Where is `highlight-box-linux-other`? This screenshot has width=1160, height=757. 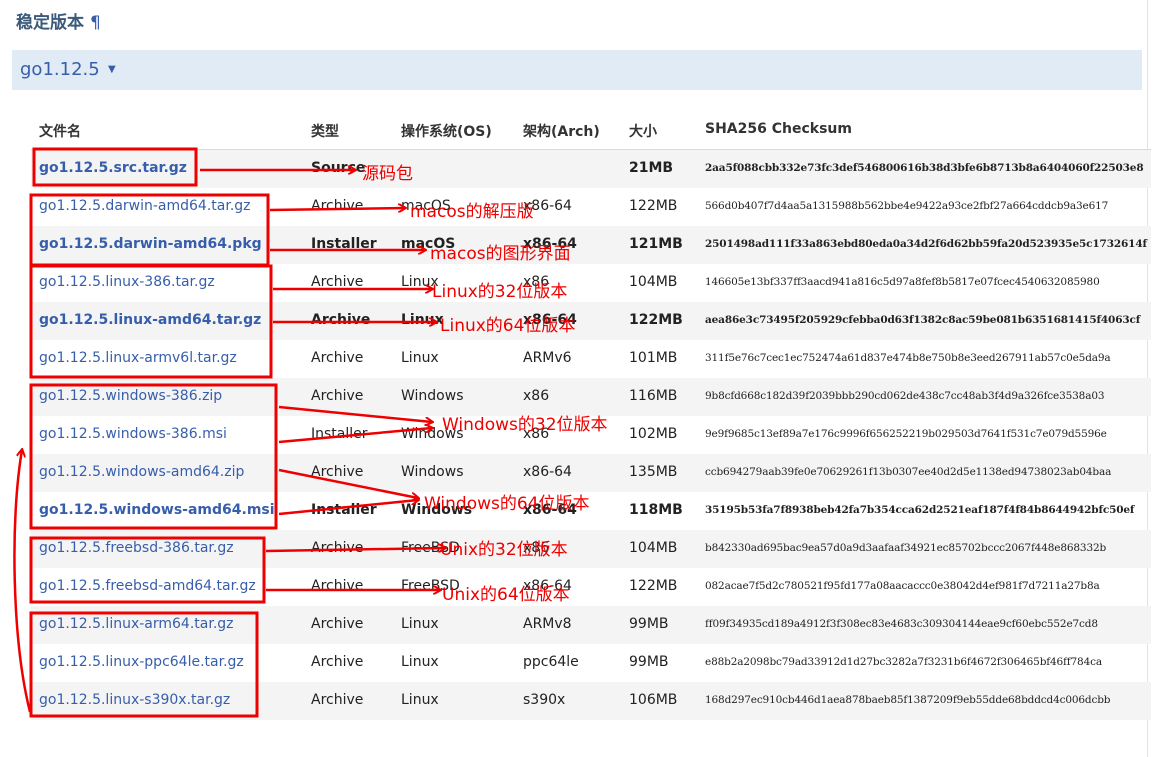 highlight-box-linux-other is located at coordinates (144, 664).